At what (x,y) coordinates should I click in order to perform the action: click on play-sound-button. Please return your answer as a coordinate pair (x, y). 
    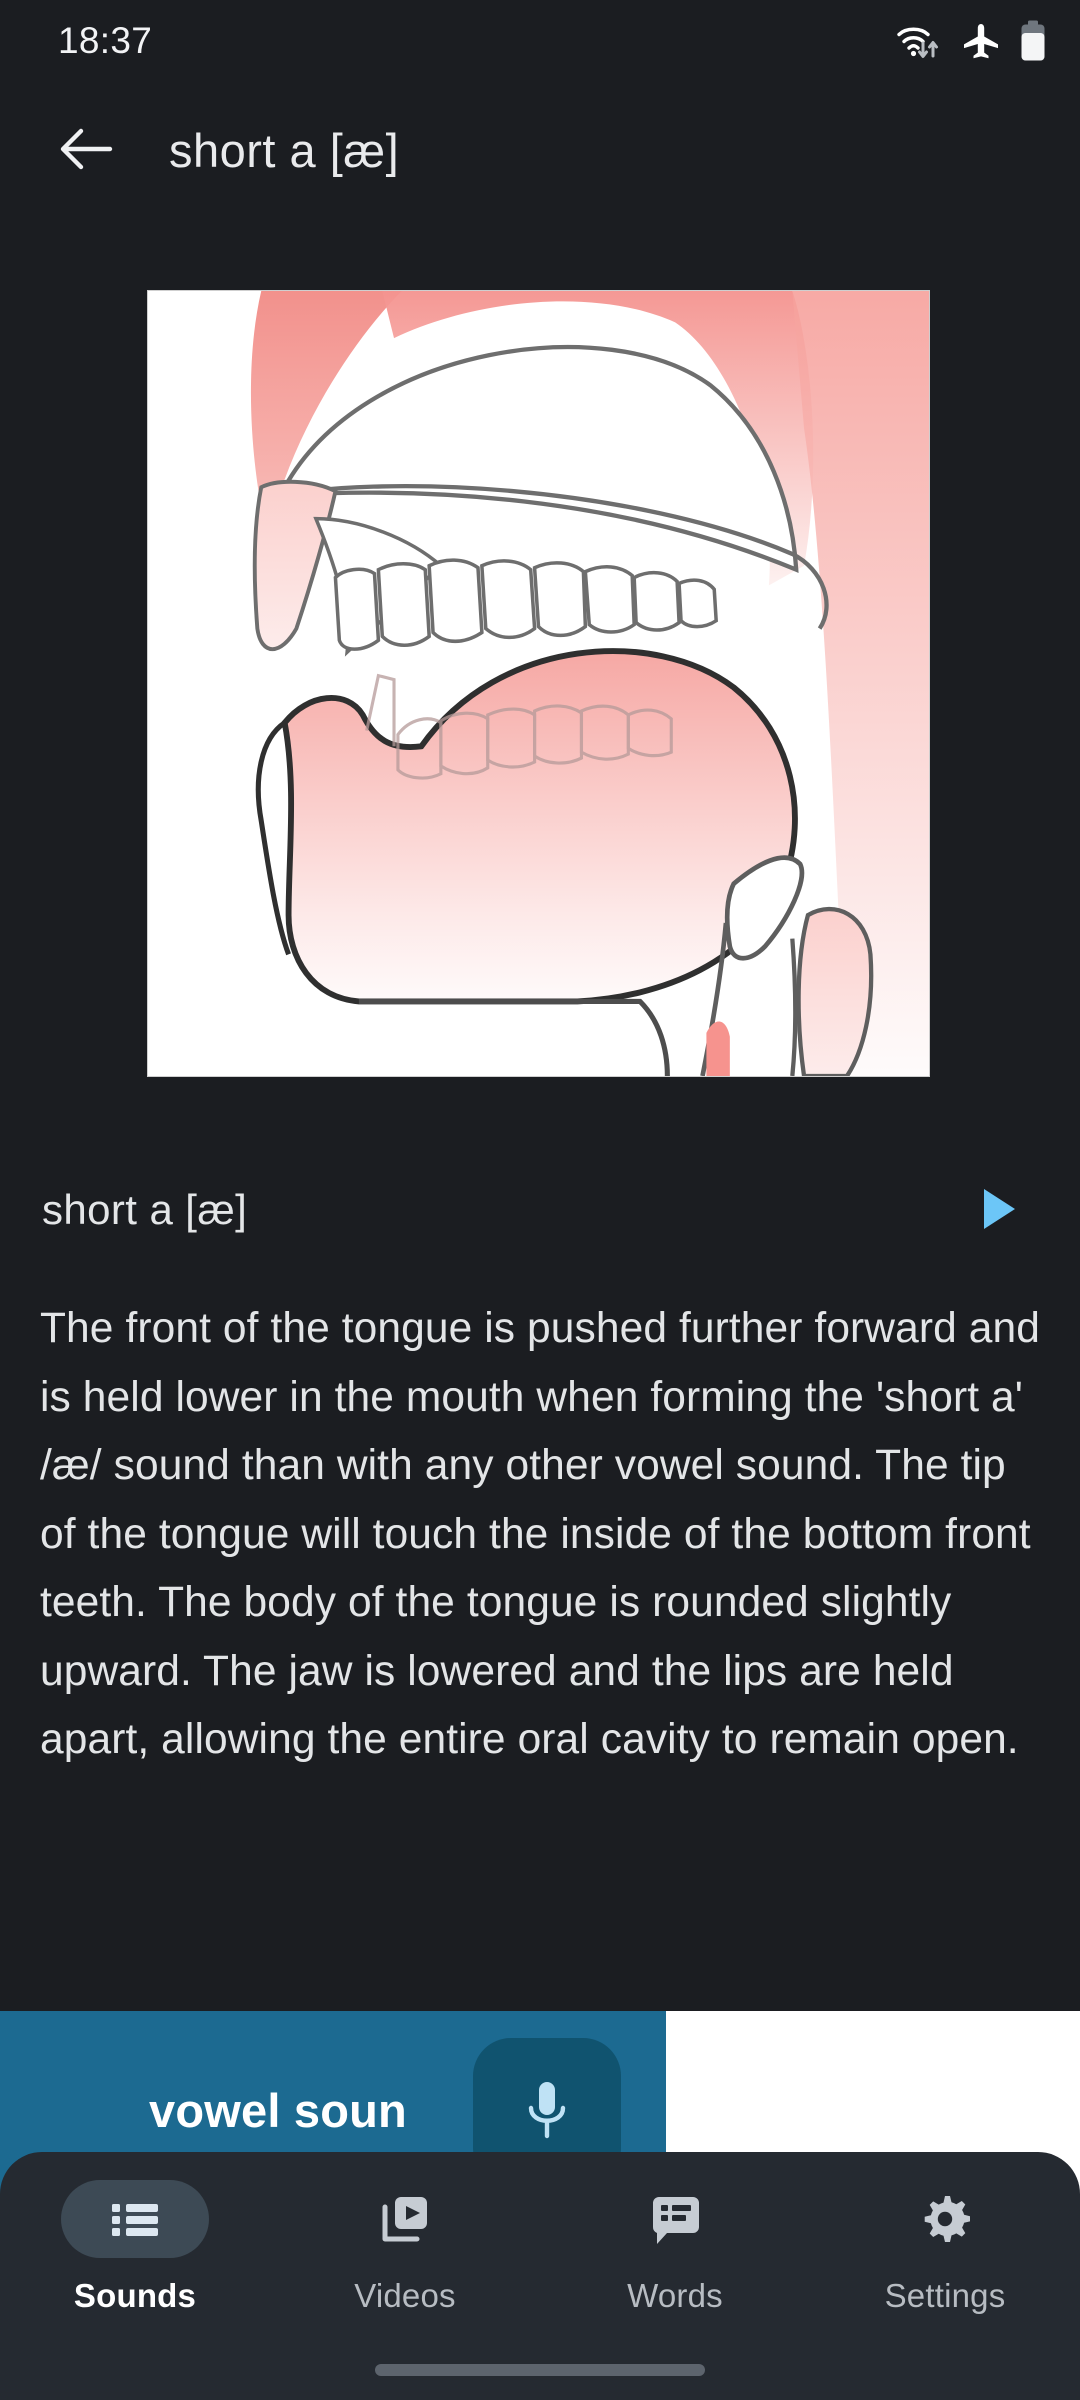
    Looking at the image, I should click on (998, 1210).